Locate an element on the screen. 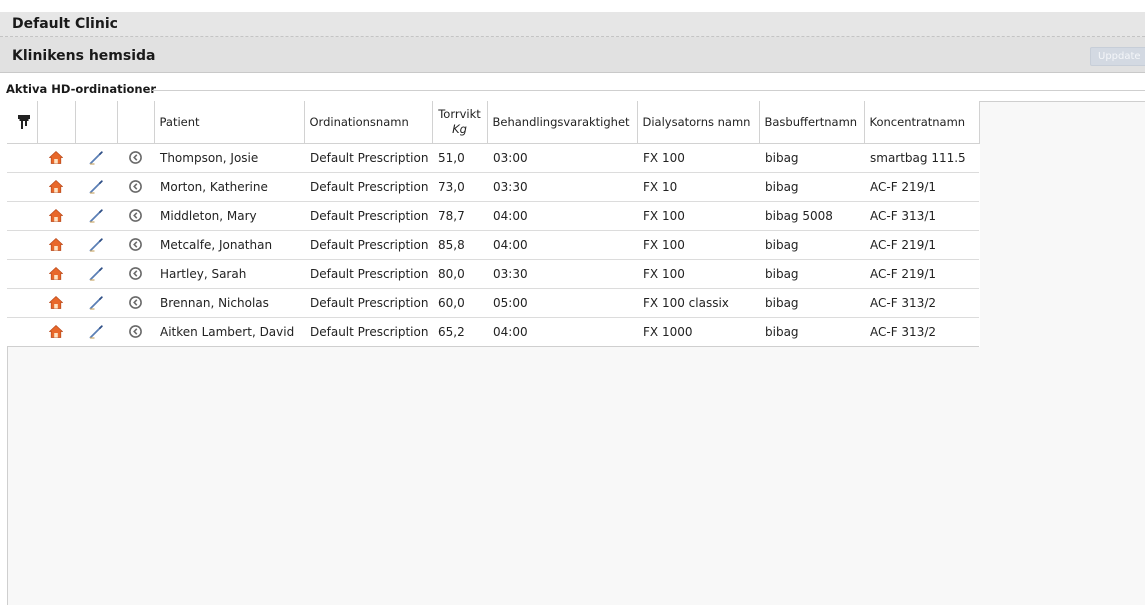  header-dry-weight: Torrvikt Kg is located at coordinates (460, 122).